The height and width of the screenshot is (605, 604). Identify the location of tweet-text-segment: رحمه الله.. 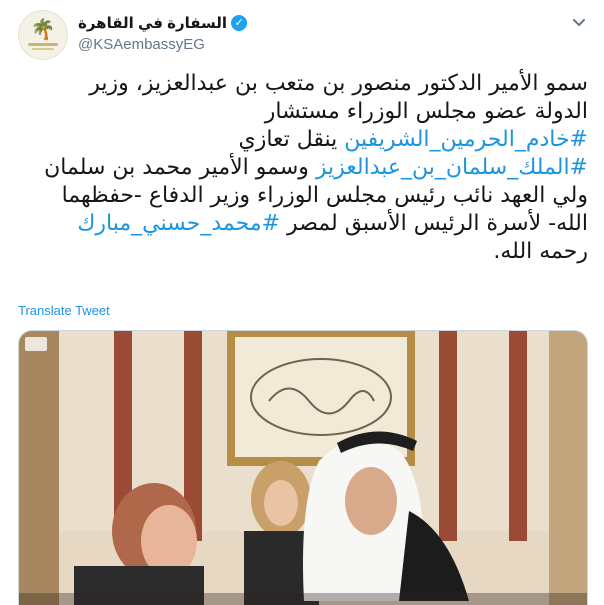
(540, 251).